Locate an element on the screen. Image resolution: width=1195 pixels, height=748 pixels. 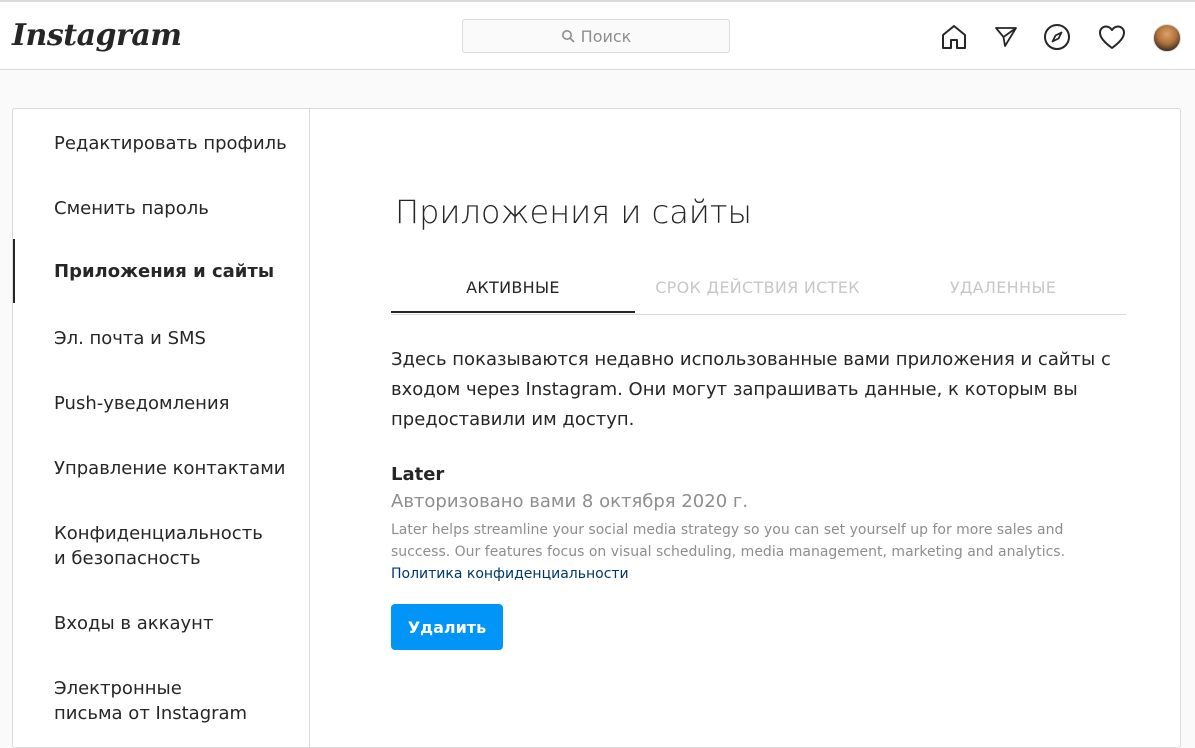
tab-bar: АКТИВНЫЕ СРОК ДЕЙСТВИЯ ИСТЕК УДАЛЕННЫЕ is located at coordinates (758, 292).